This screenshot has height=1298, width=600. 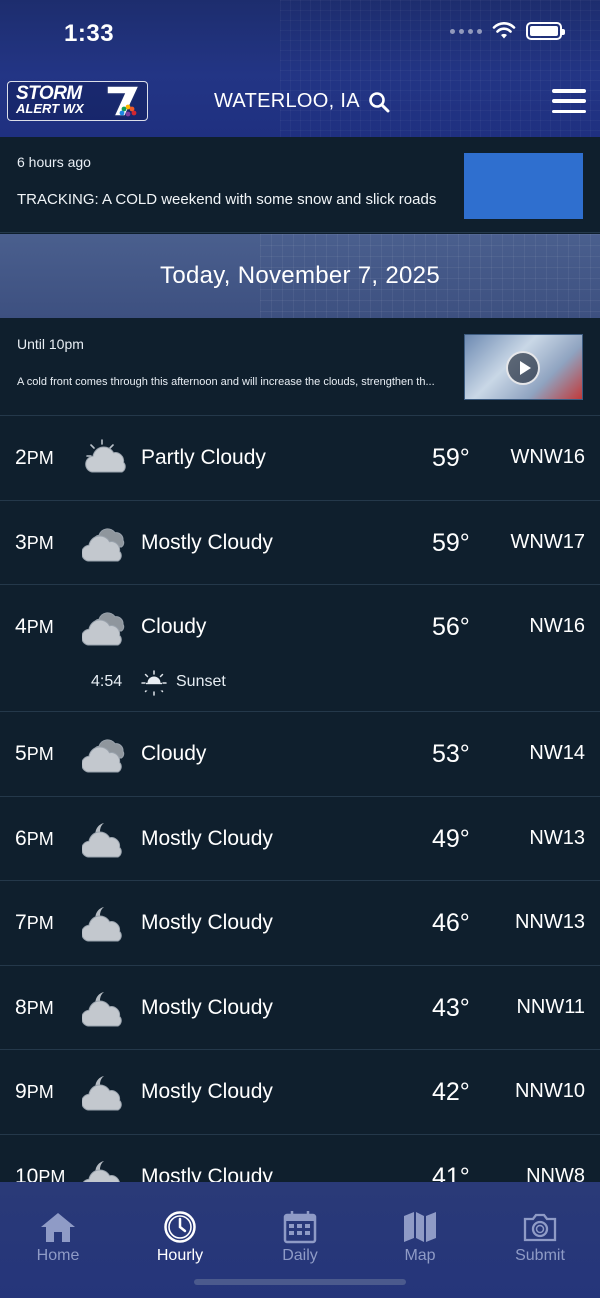 I want to click on tab-daily: Daily, so click(x=300, y=1237).